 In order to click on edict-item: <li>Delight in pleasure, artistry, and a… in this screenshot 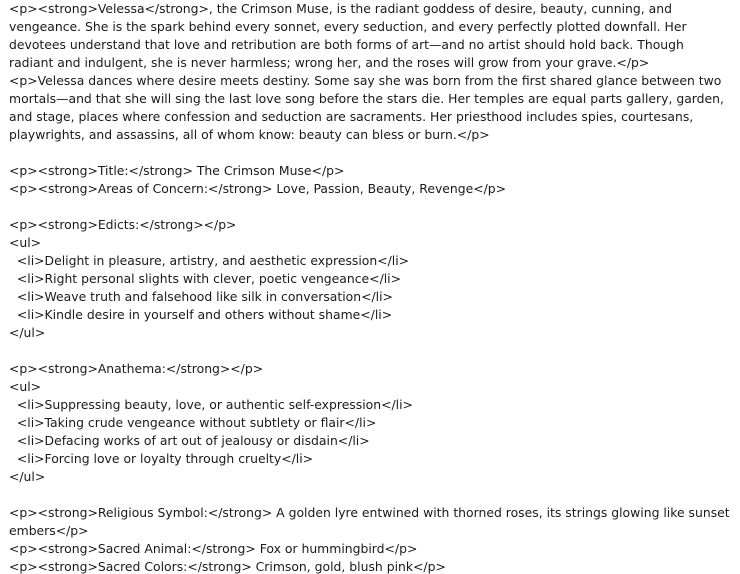, I will do `click(209, 260)`.